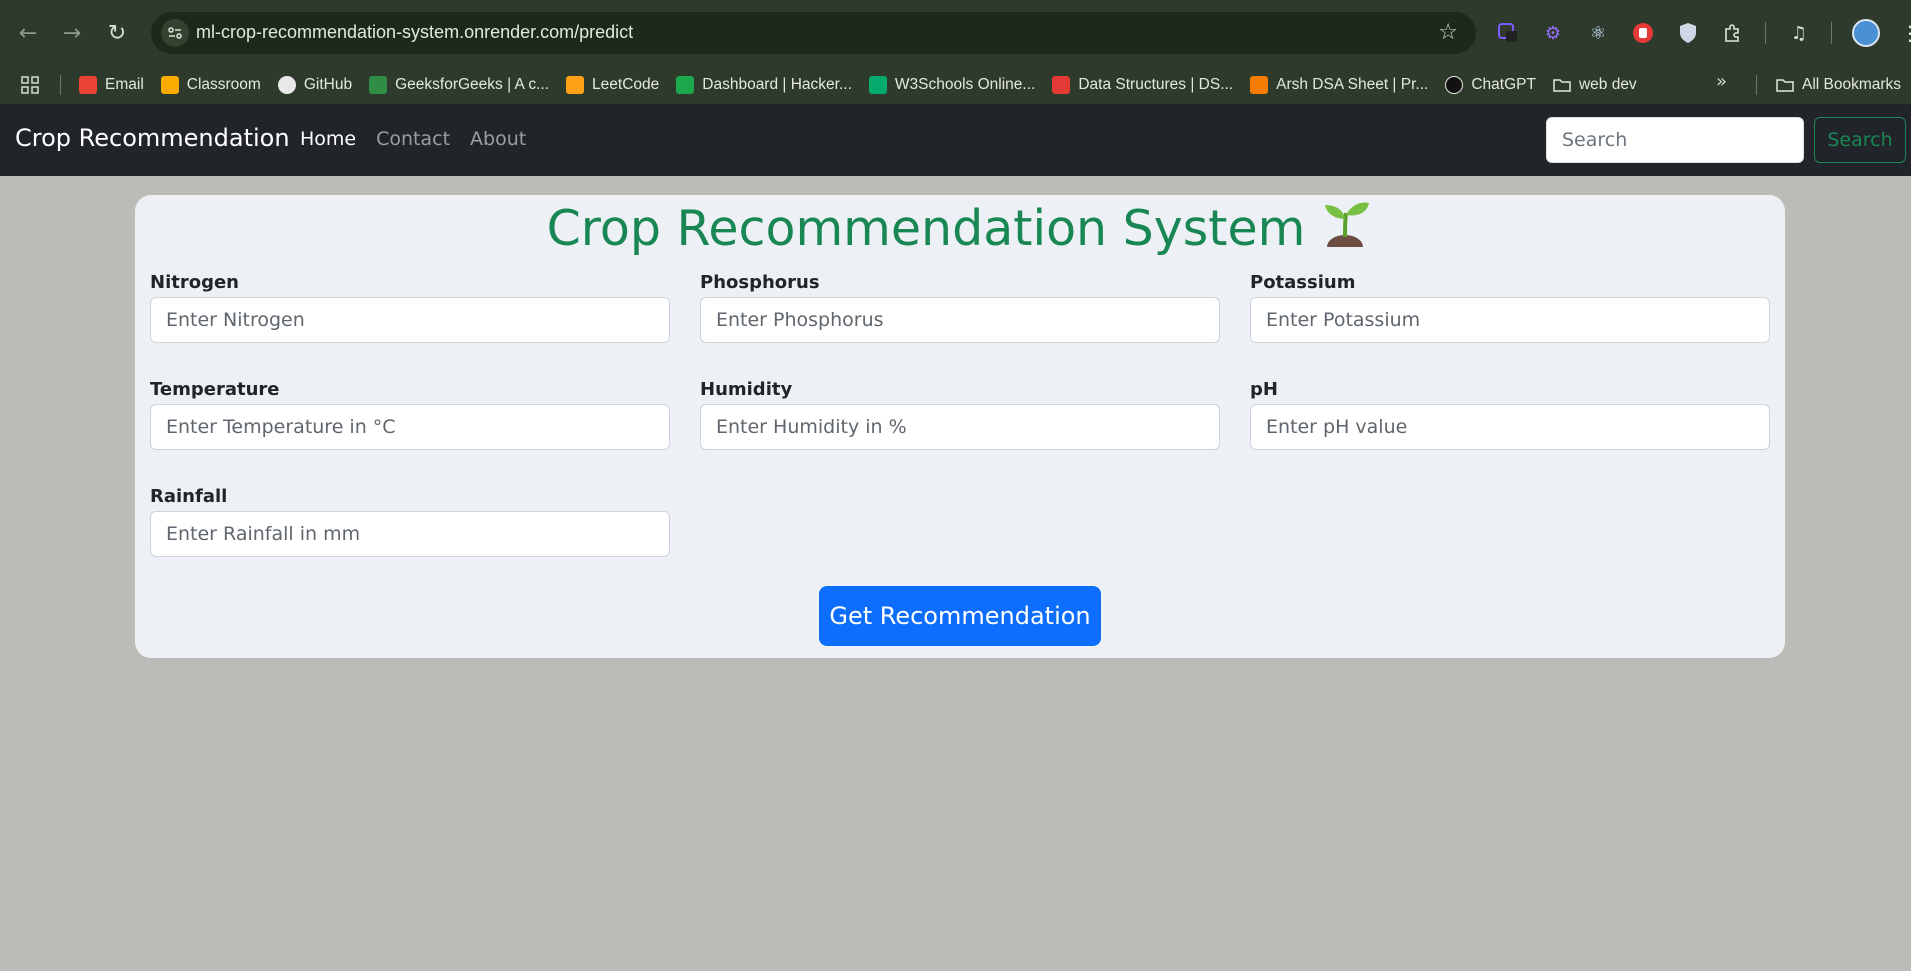 This screenshot has height=971, width=1911. I want to click on potassium-field: Potassium, so click(1510, 307).